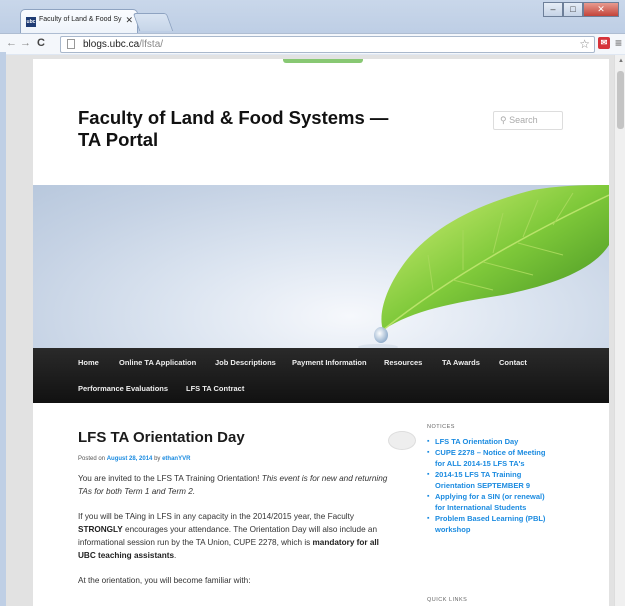 This screenshot has height=606, width=625. What do you see at coordinates (233, 459) in the screenshot?
I see `post-meta: Posted on August 28, 2014 by ethanYVR` at bounding box center [233, 459].